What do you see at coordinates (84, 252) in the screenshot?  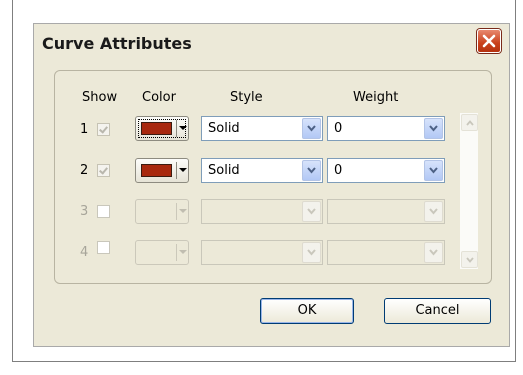 I see `row-number-4: 4` at bounding box center [84, 252].